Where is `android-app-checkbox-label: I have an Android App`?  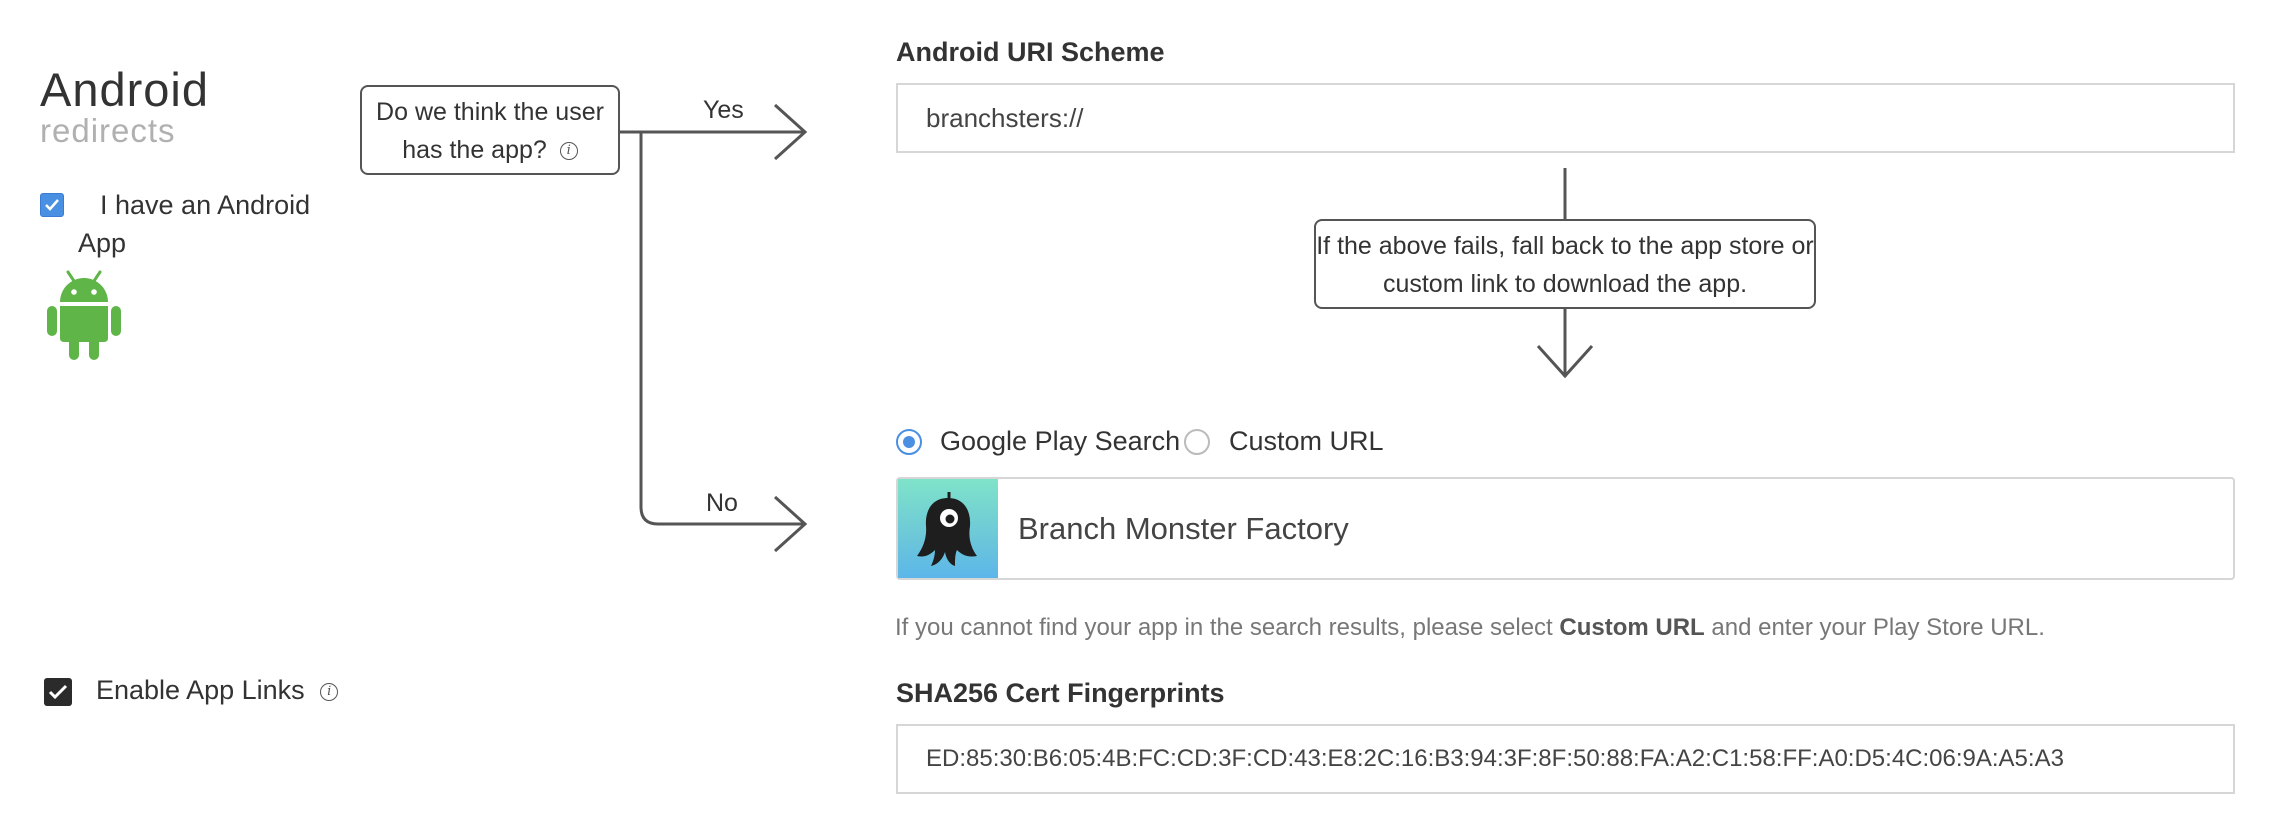
android-app-checkbox-label: I have an Android App is located at coordinates (203, 224).